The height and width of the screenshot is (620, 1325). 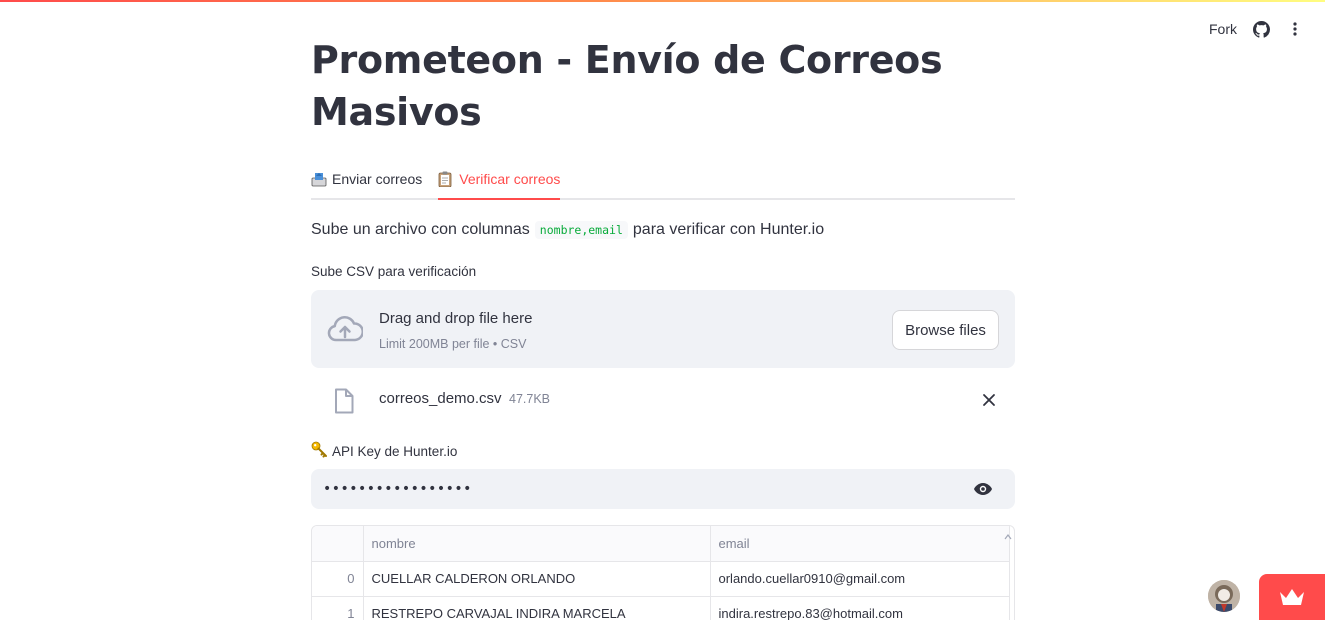 I want to click on tab-verificar-correos: Verificar correos, so click(x=499, y=179).